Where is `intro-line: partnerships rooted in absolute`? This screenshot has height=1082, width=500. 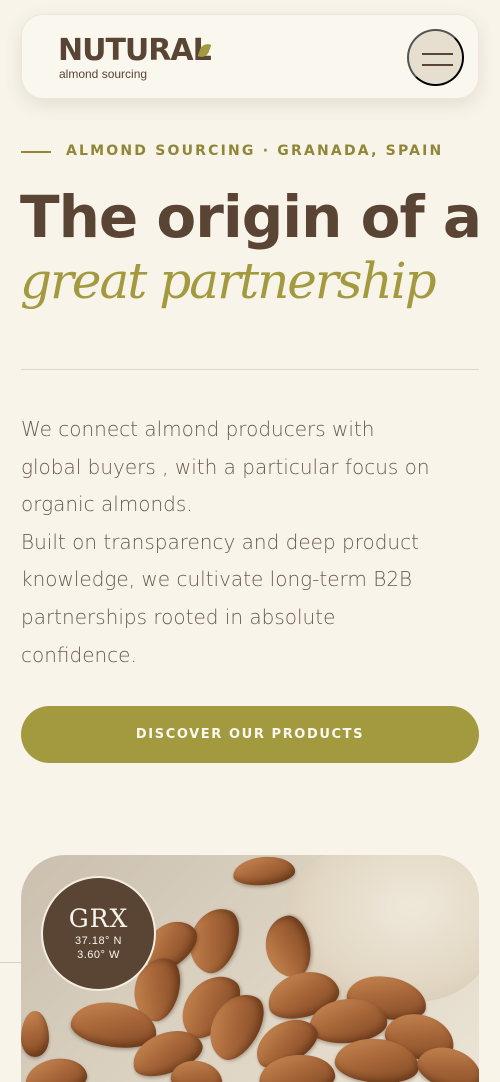 intro-line: partnerships rooted in absolute is located at coordinates (178, 616).